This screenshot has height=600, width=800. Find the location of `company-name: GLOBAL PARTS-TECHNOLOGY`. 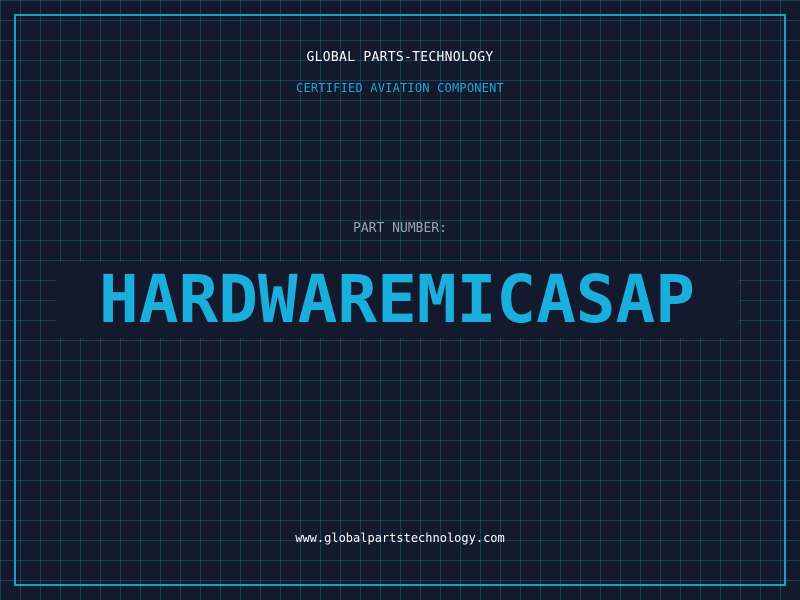

company-name: GLOBAL PARTS-TECHNOLOGY is located at coordinates (400, 57).